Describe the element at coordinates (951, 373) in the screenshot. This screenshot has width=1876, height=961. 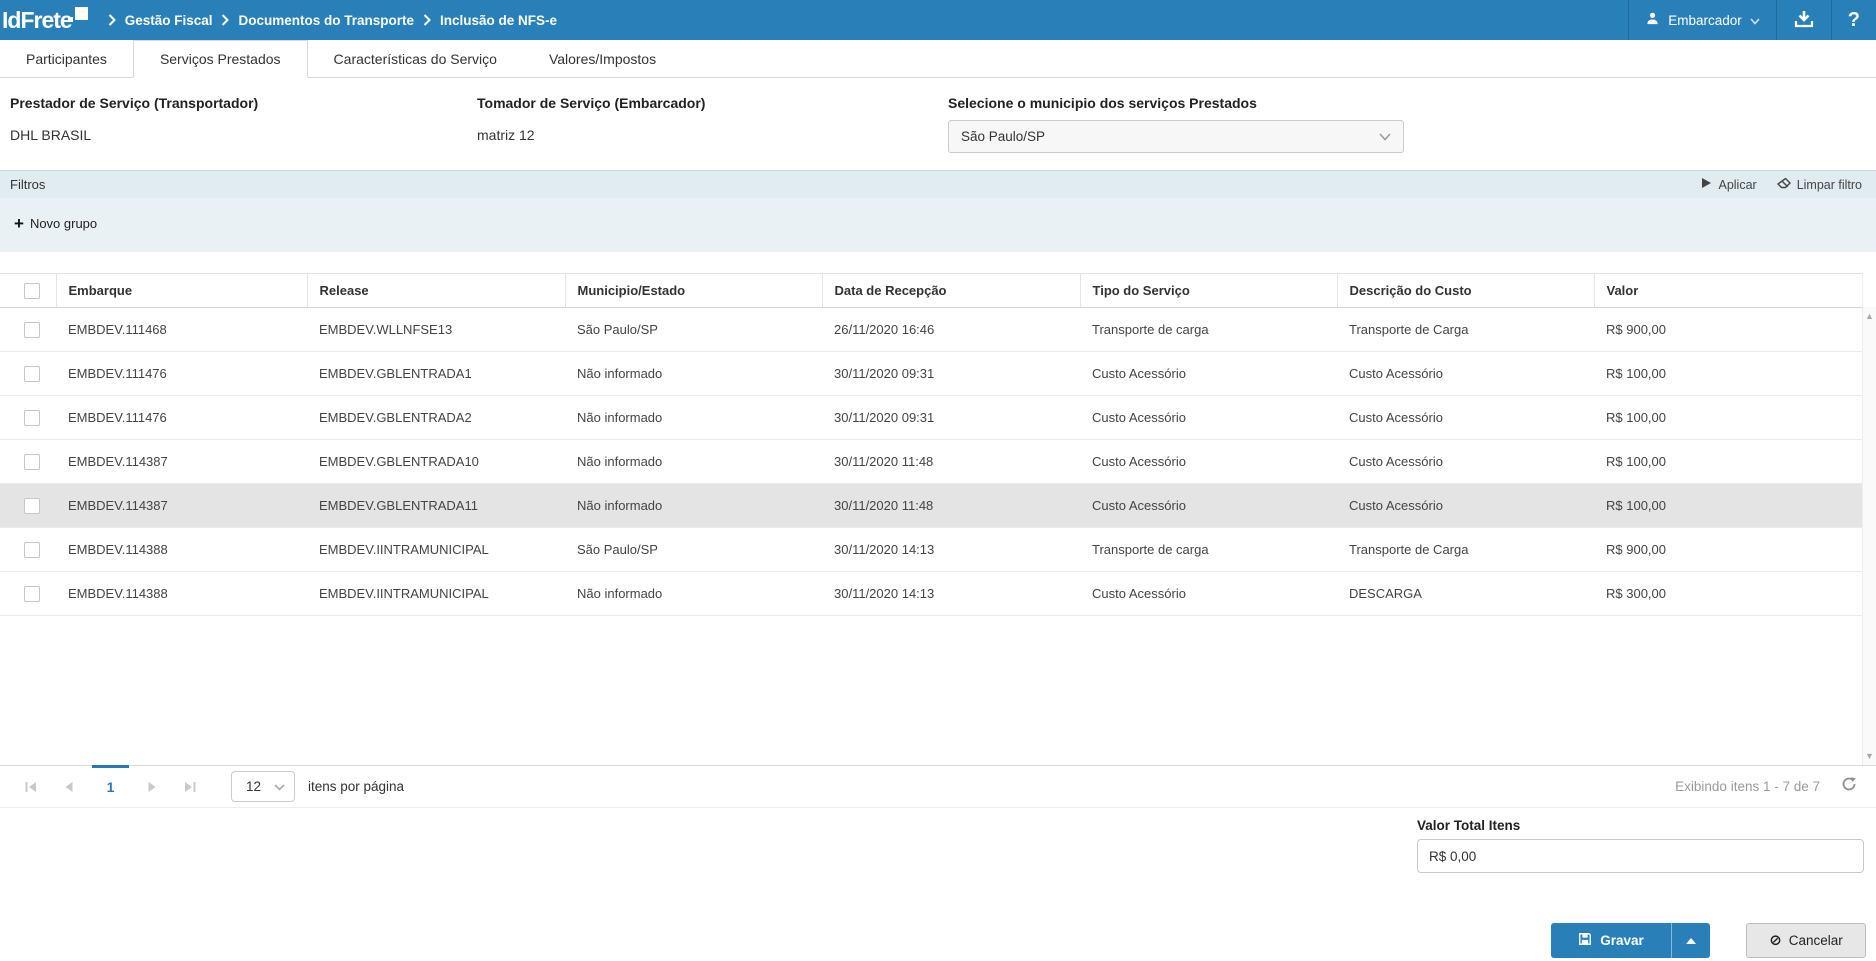
I see `cell-data-recepcao: 30/11/2020 09:31` at that location.